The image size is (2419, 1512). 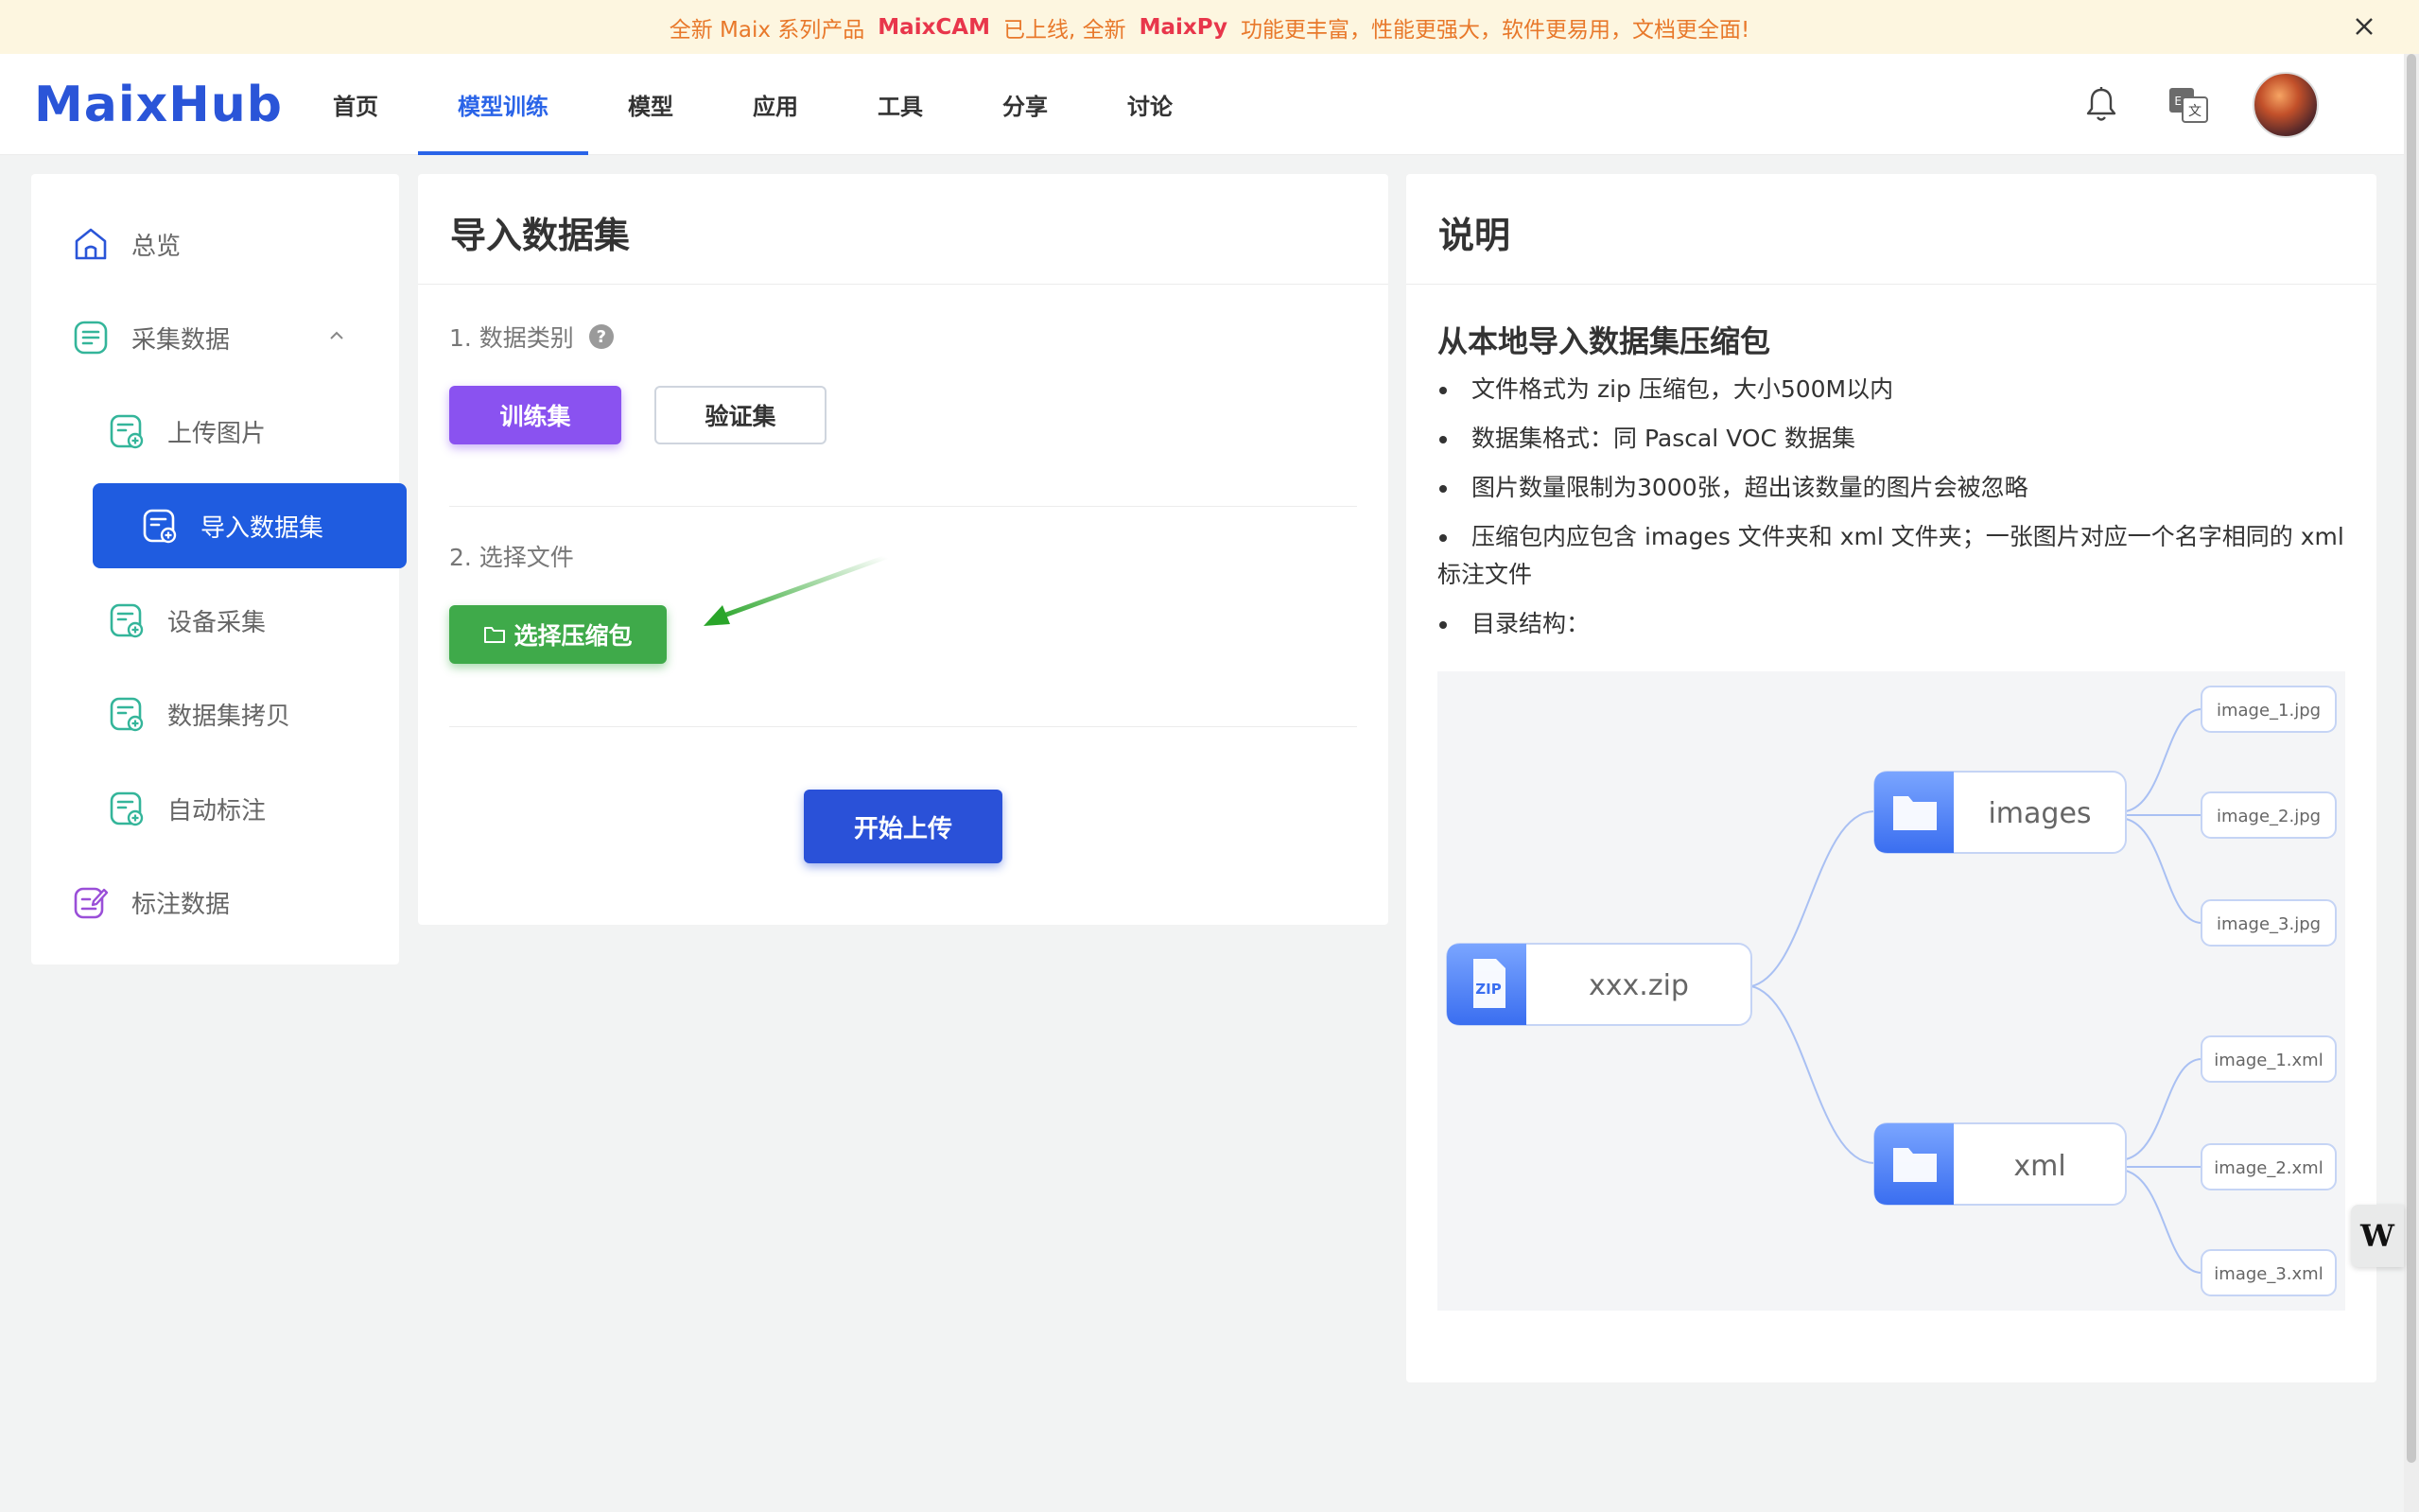 What do you see at coordinates (1891, 439) in the screenshot?
I see `list-item: 数据集格式：同 Pascal VOC 数据集` at bounding box center [1891, 439].